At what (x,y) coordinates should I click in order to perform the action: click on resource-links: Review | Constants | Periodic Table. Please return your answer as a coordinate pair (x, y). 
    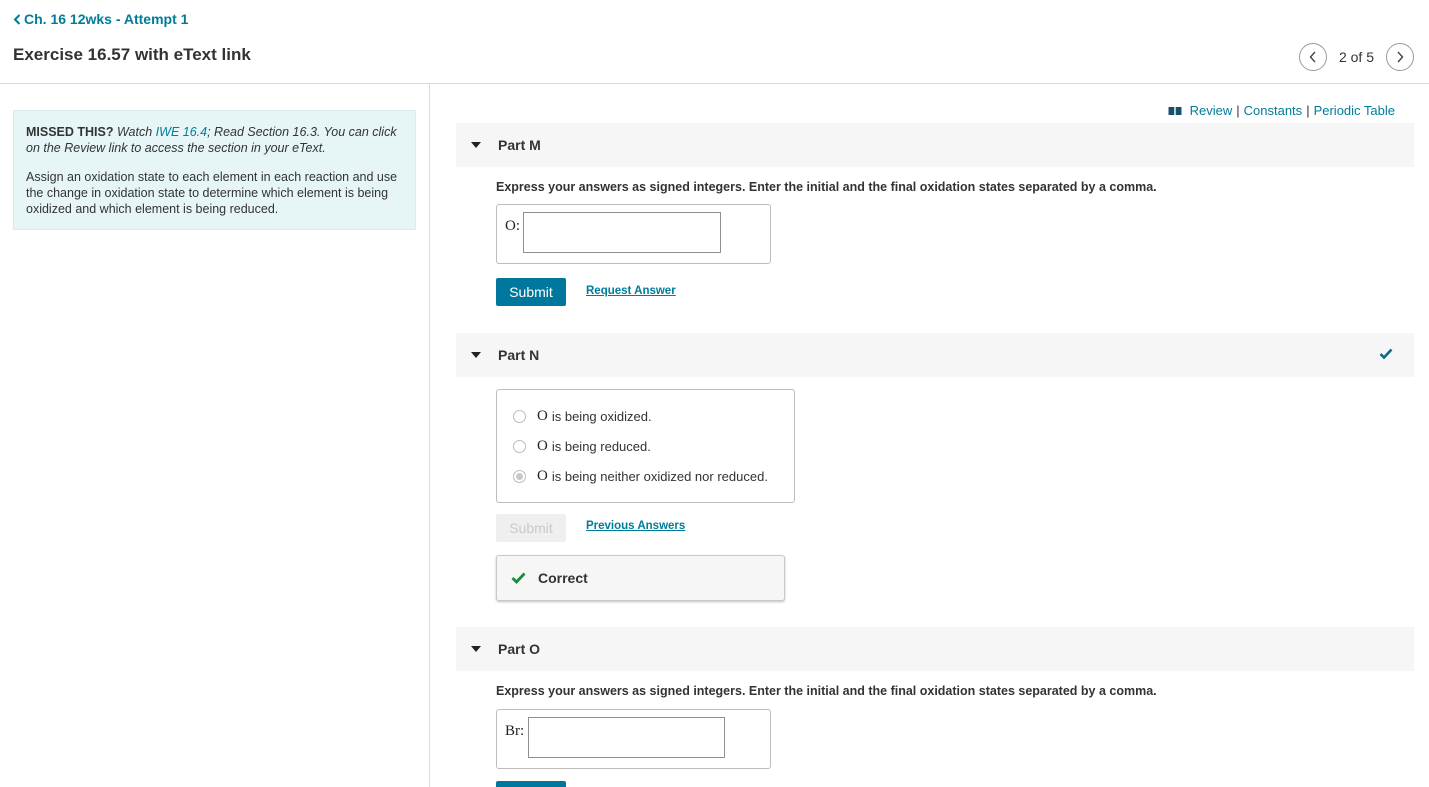
    Looking at the image, I should click on (1281, 110).